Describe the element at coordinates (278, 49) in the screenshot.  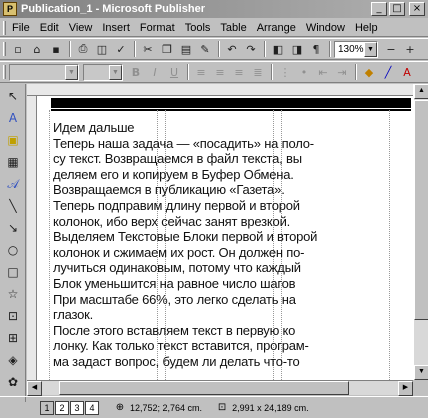
I see `bring-front-icon: ◧` at that location.